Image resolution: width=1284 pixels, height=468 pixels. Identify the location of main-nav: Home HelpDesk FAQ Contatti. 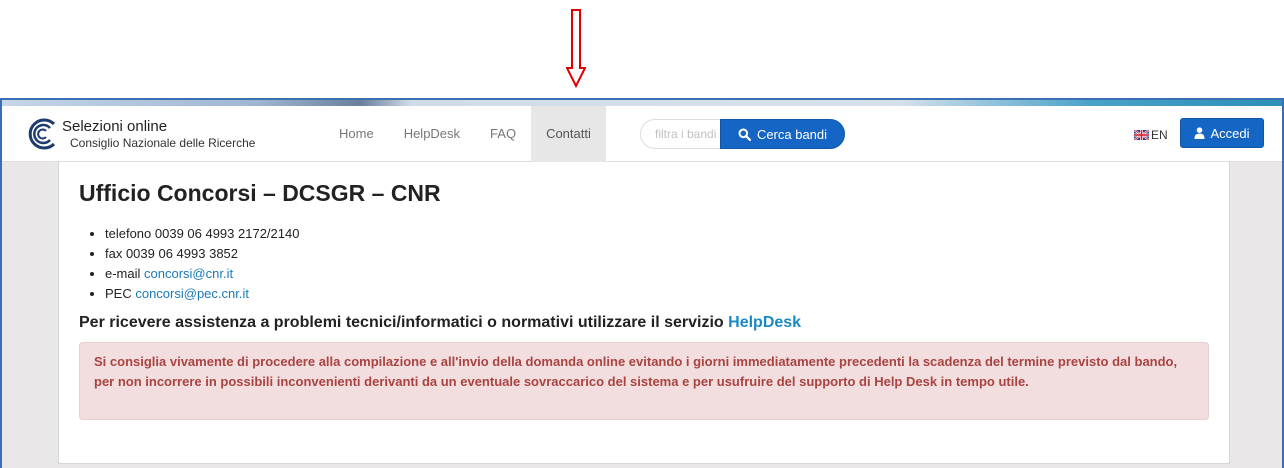
(465, 134).